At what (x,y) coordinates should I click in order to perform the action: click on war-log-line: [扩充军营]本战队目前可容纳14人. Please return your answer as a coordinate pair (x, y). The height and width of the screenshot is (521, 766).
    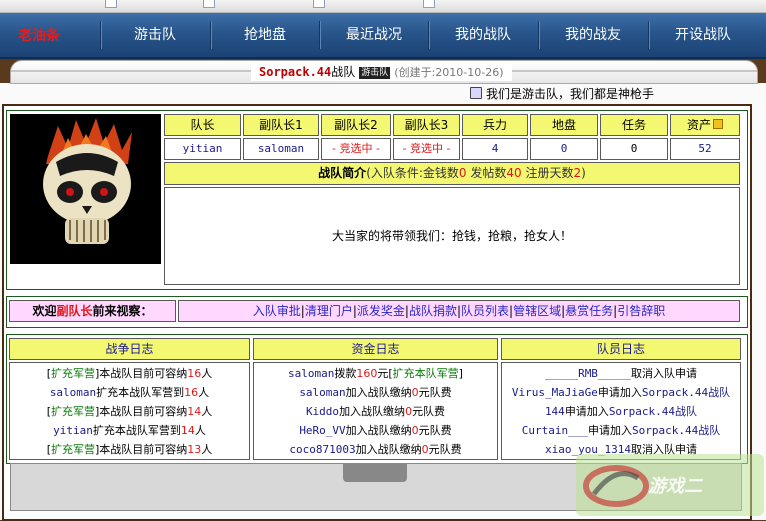
    Looking at the image, I should click on (129, 412).